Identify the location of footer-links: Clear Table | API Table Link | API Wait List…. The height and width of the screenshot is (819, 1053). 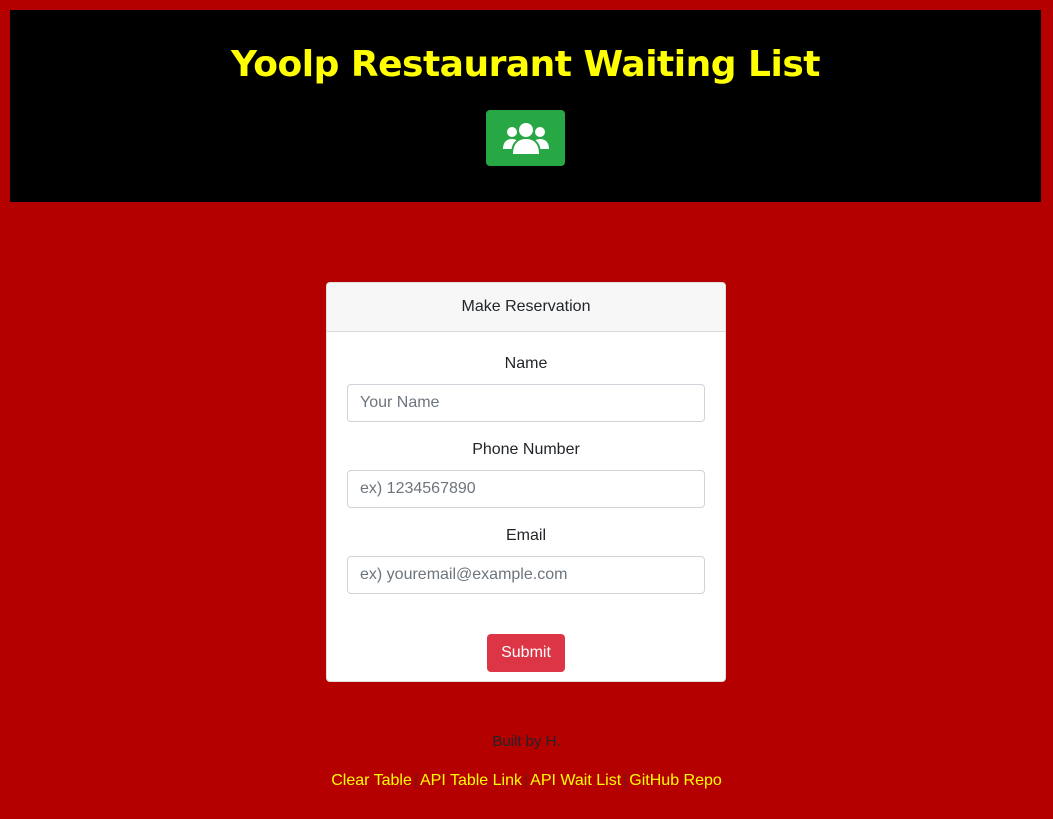
(526, 781).